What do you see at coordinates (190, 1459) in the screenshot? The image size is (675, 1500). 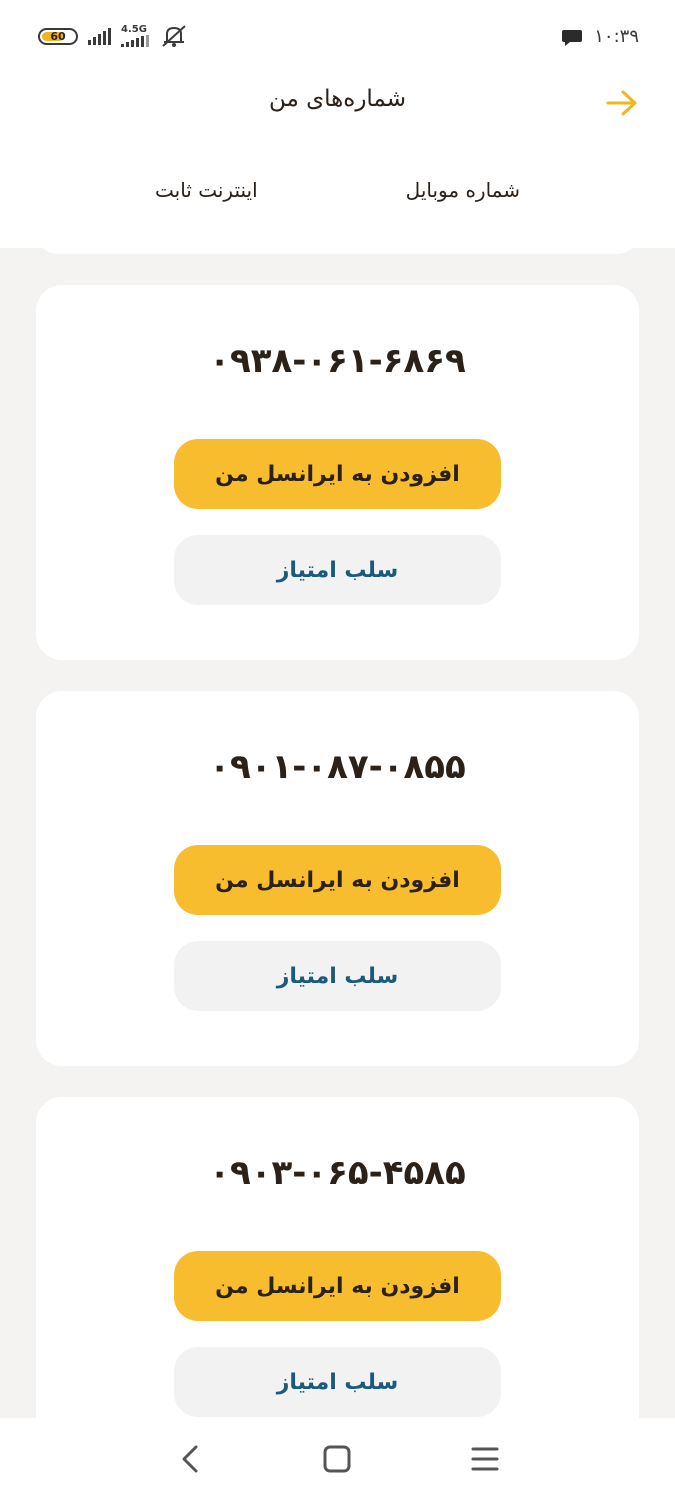 I see `back-nav-icon` at bounding box center [190, 1459].